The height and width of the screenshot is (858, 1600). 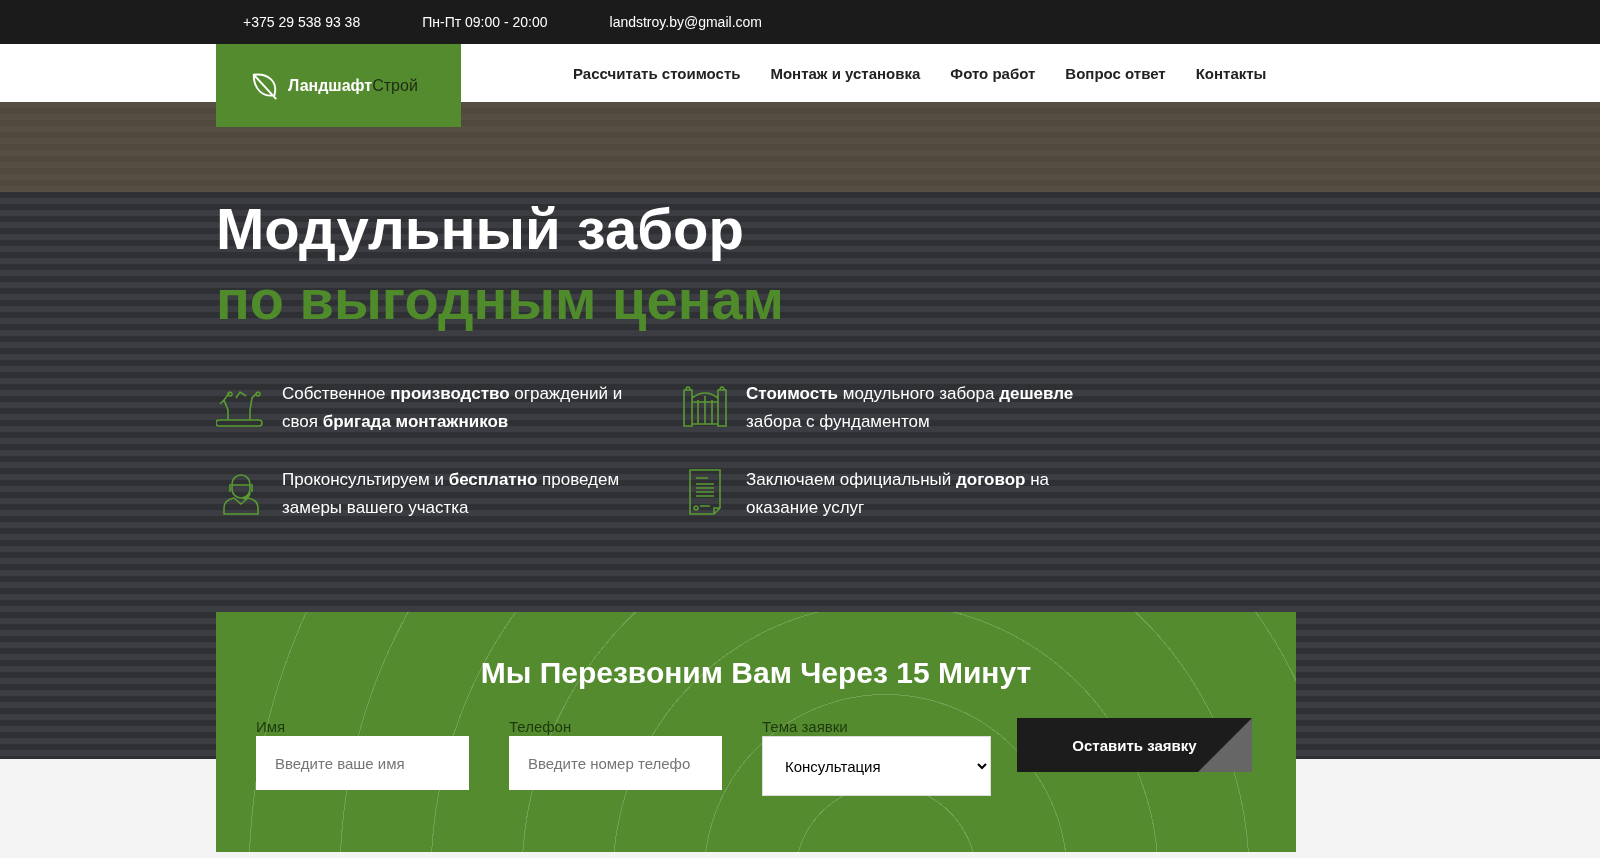 I want to click on feature-text: Заключаем официальный договор на оказание услуг, so click(x=898, y=494).